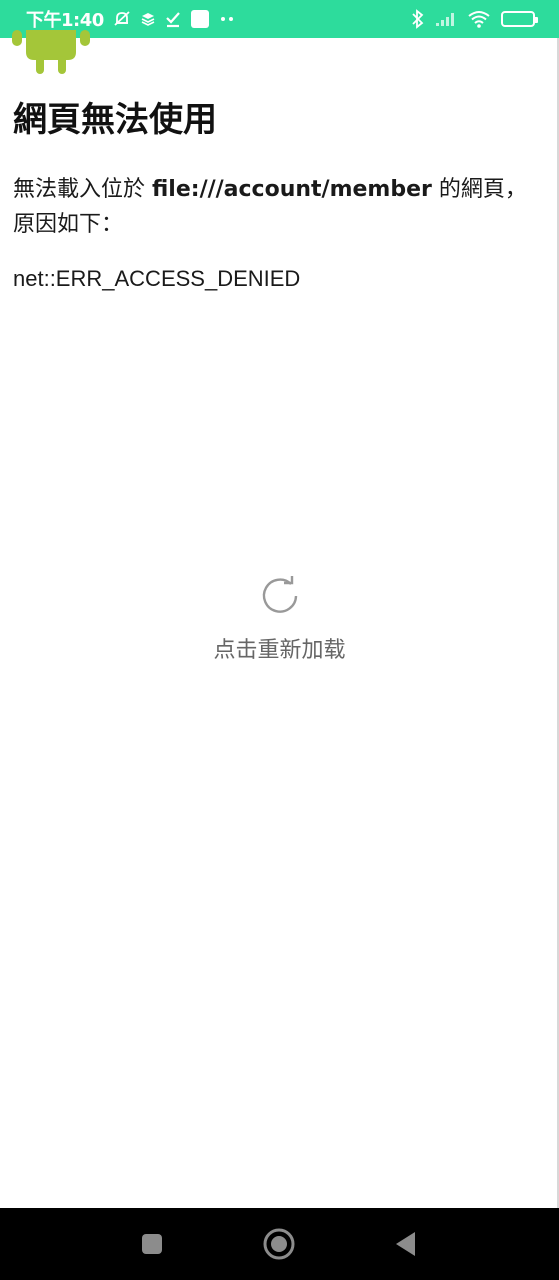 The height and width of the screenshot is (1280, 559). I want to click on navigation-bar, so click(279, 1244).